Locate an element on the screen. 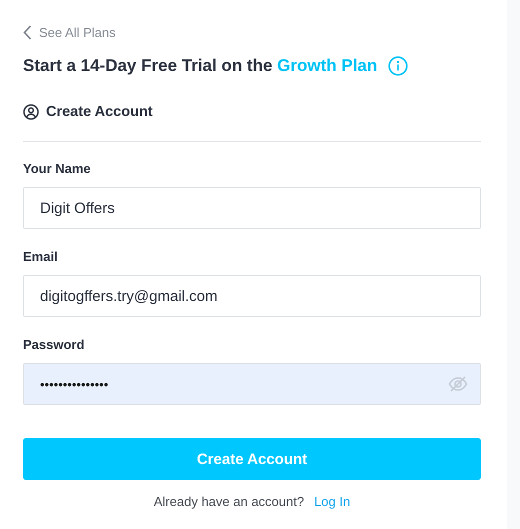 The width and height of the screenshot is (520, 529). heading: Start a 14-Day Free Trial on the Growth Plan is located at coordinates (200, 66).